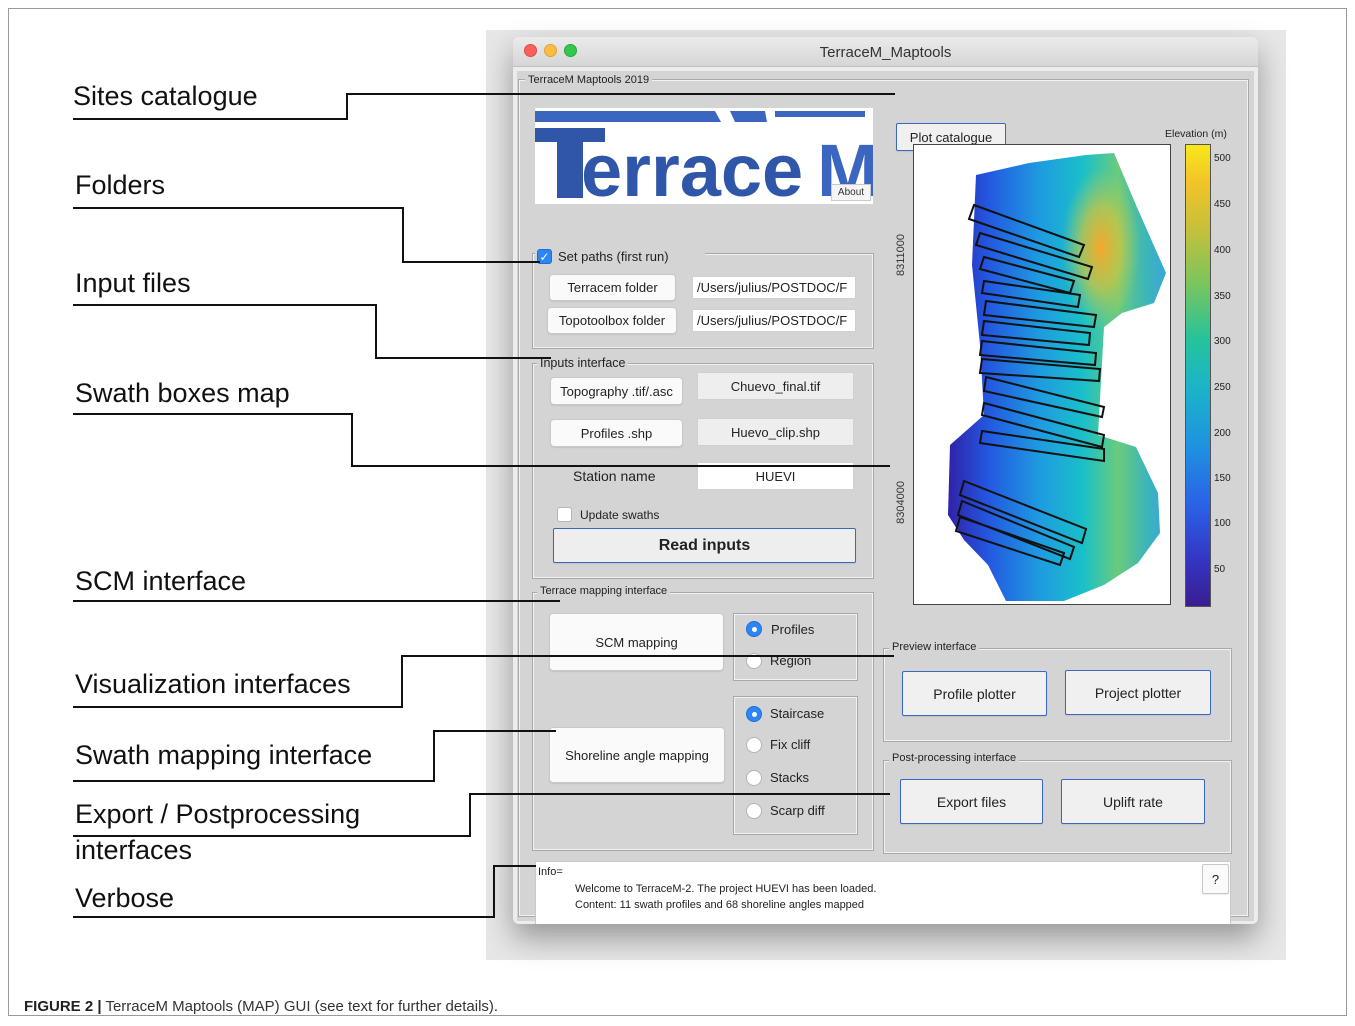  What do you see at coordinates (134, 850) in the screenshot?
I see `annotation-interfaces: interfaces` at bounding box center [134, 850].